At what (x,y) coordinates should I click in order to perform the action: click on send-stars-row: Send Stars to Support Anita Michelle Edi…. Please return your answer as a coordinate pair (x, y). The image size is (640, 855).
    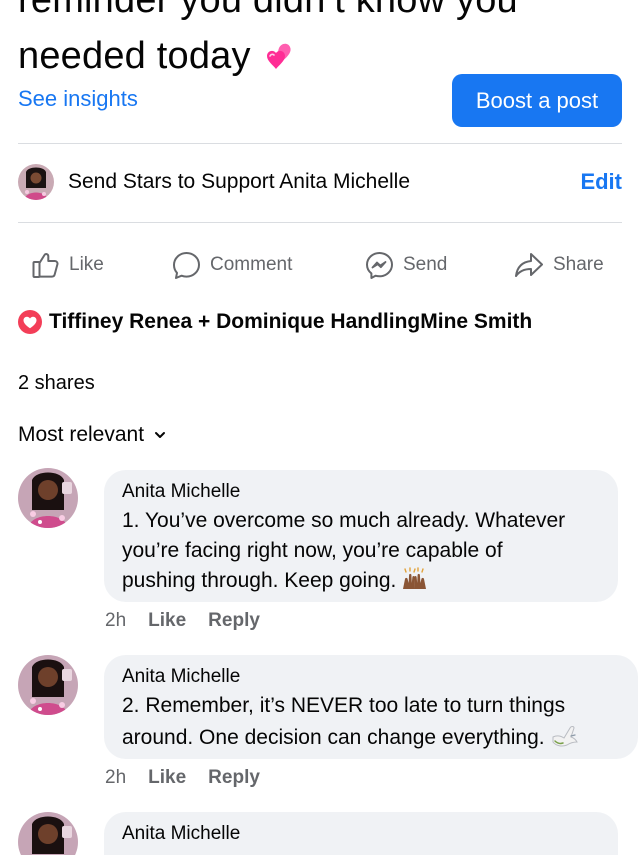
    Looking at the image, I should click on (320, 182).